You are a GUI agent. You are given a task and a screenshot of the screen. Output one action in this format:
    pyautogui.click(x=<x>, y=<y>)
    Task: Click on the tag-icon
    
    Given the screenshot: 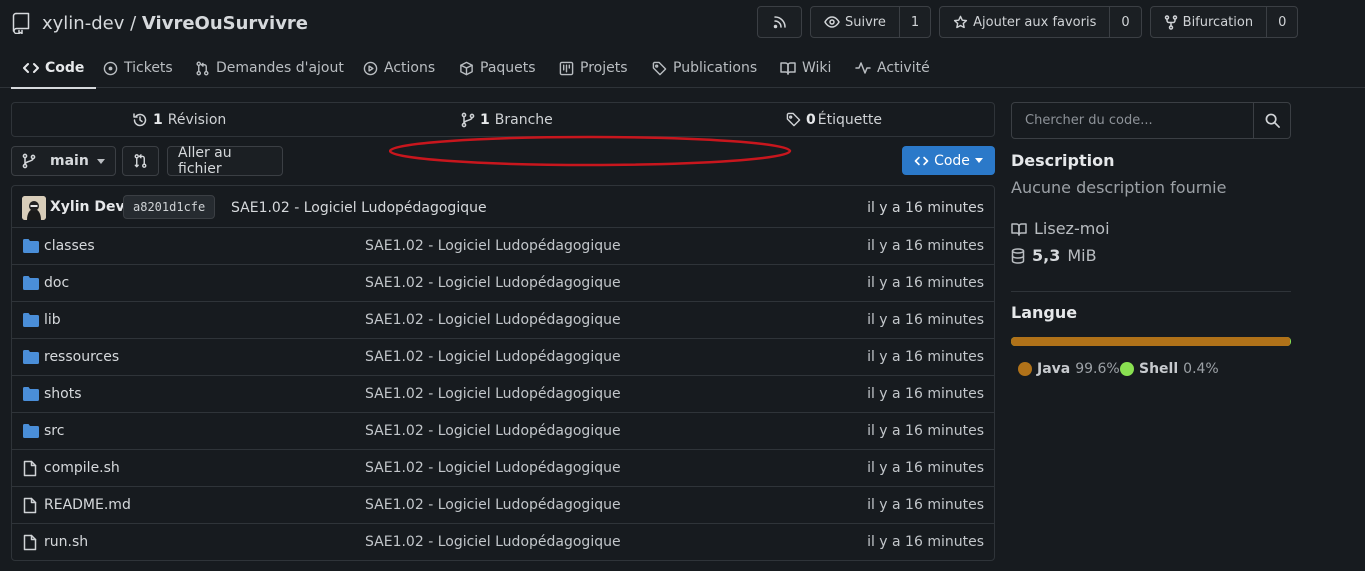 What is the action you would take?
    pyautogui.click(x=793, y=119)
    